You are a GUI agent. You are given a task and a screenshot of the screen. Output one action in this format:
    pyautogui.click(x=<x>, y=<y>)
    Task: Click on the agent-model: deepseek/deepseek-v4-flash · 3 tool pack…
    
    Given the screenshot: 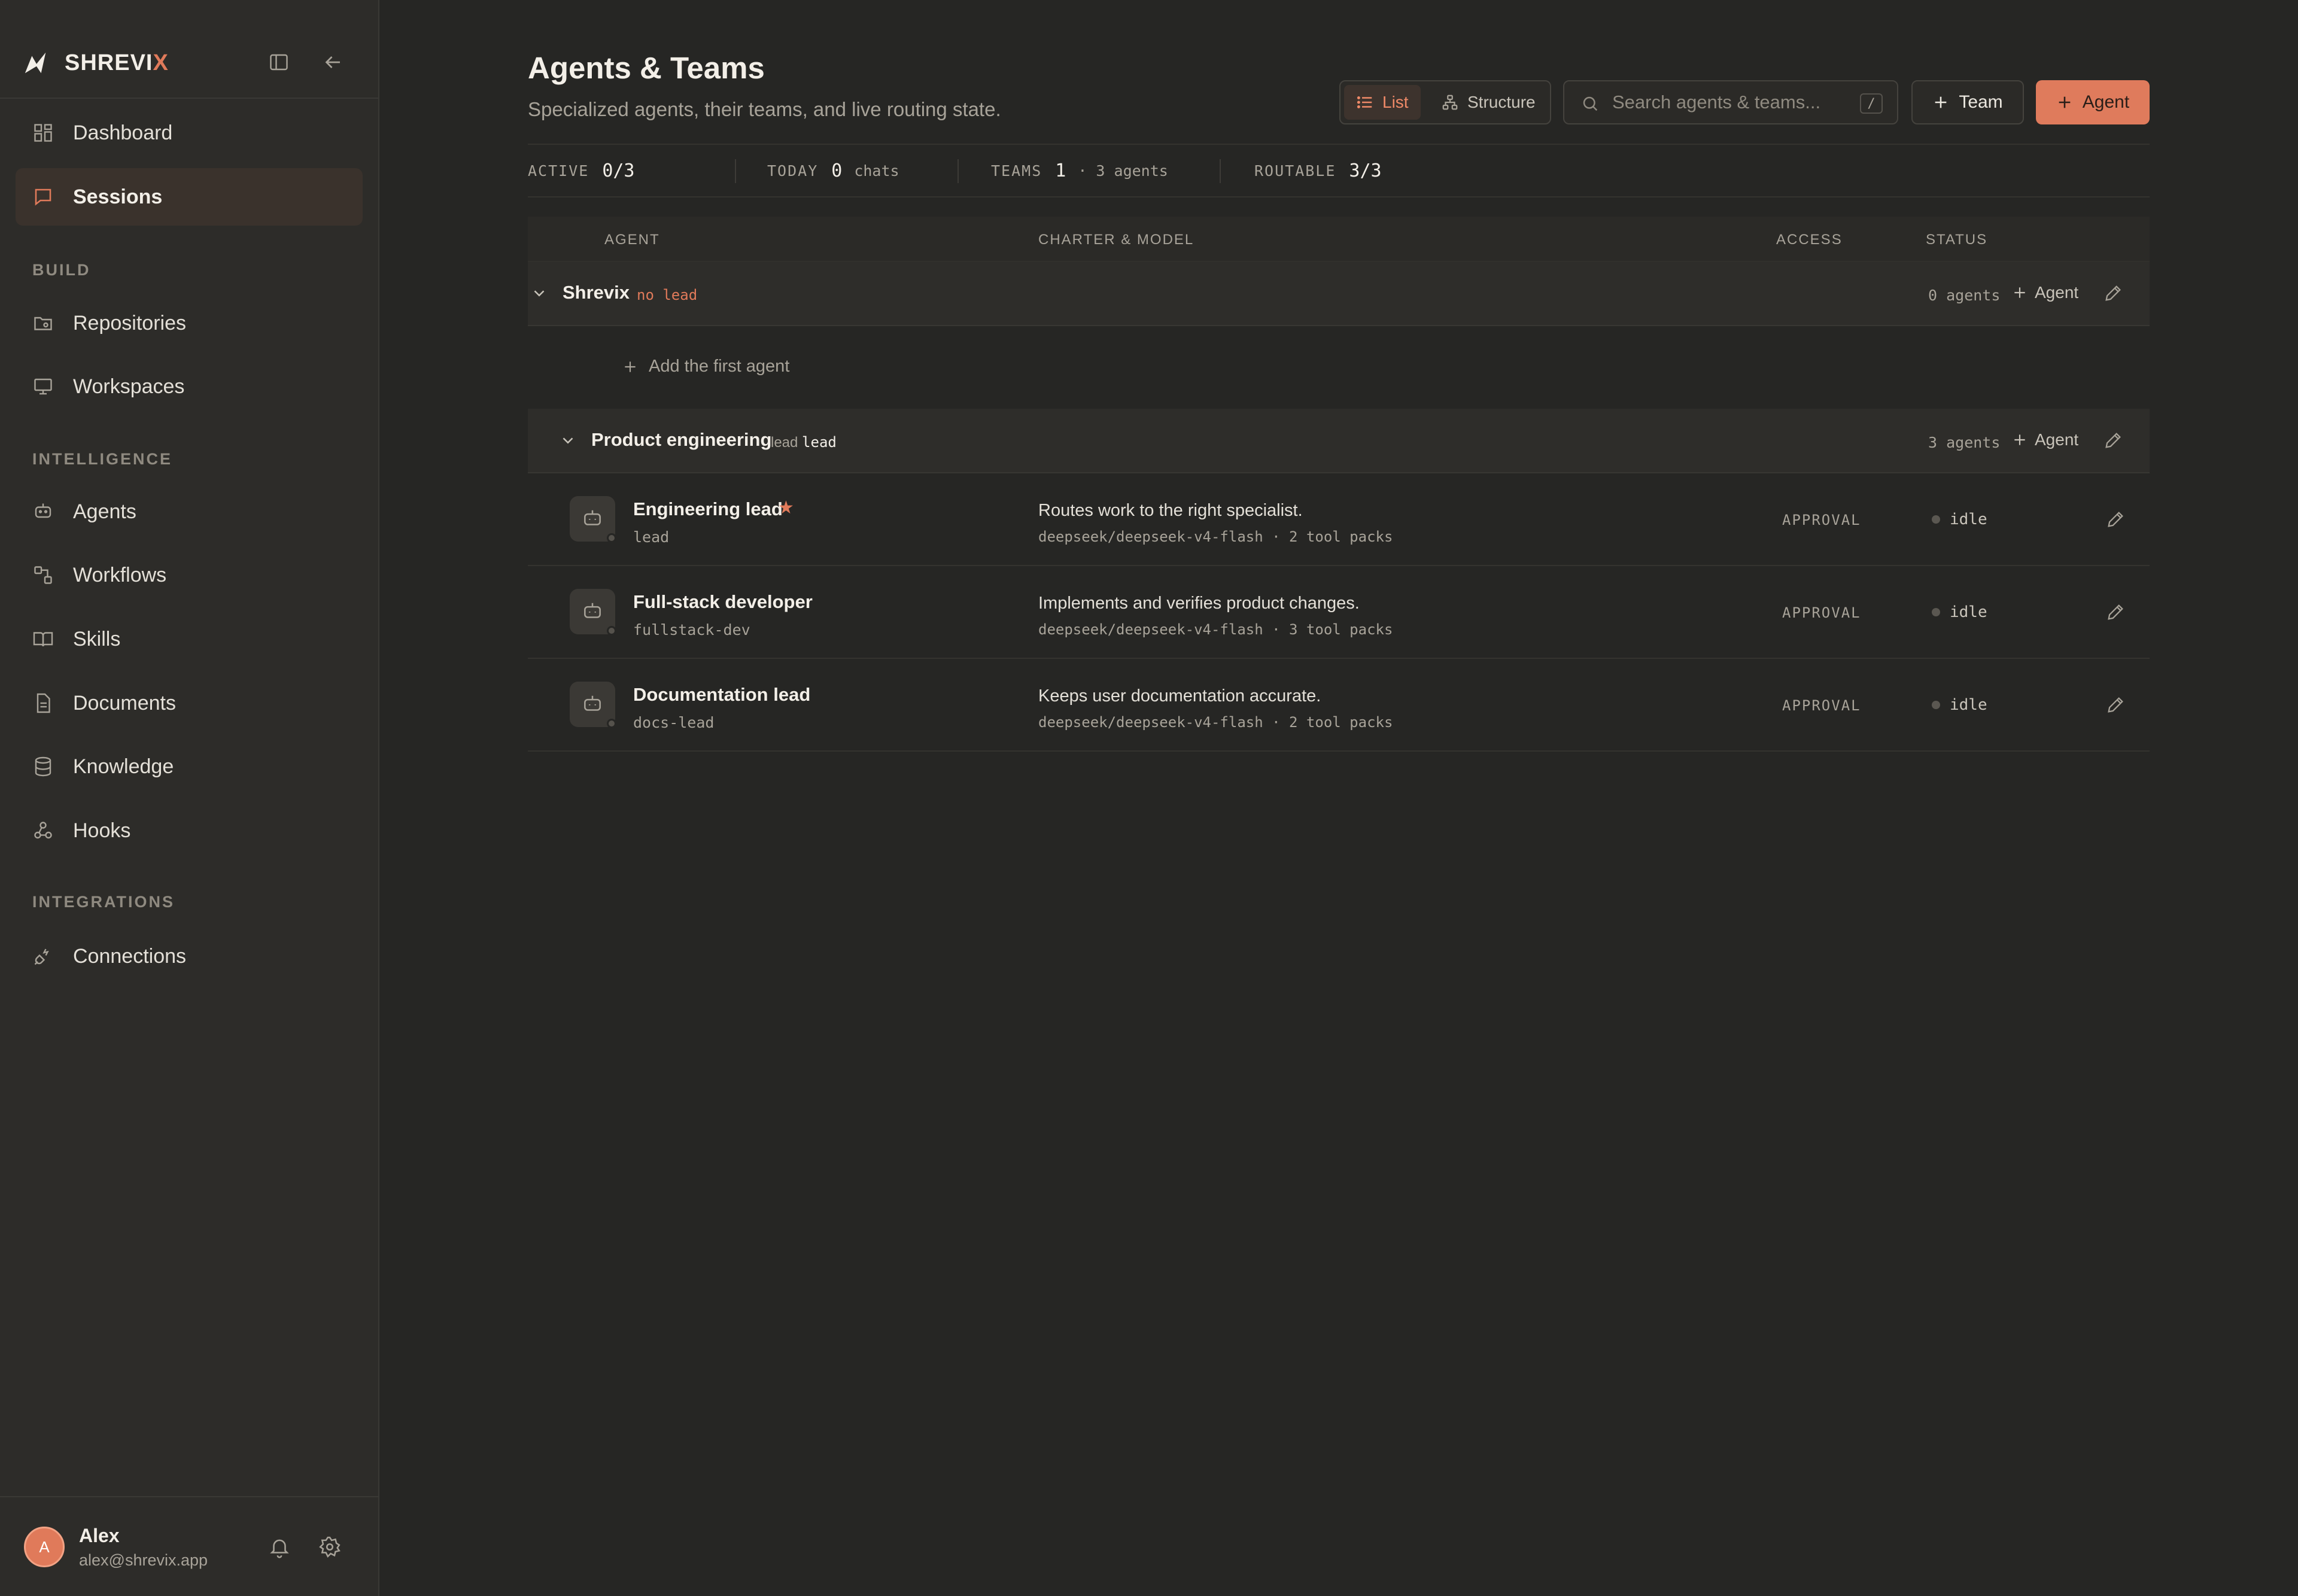 What is the action you would take?
    pyautogui.click(x=1215, y=629)
    